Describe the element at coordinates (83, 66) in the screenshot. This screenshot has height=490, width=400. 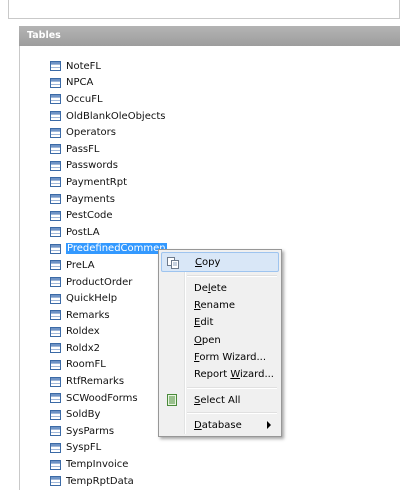
I see `table-name: NoteFL` at that location.